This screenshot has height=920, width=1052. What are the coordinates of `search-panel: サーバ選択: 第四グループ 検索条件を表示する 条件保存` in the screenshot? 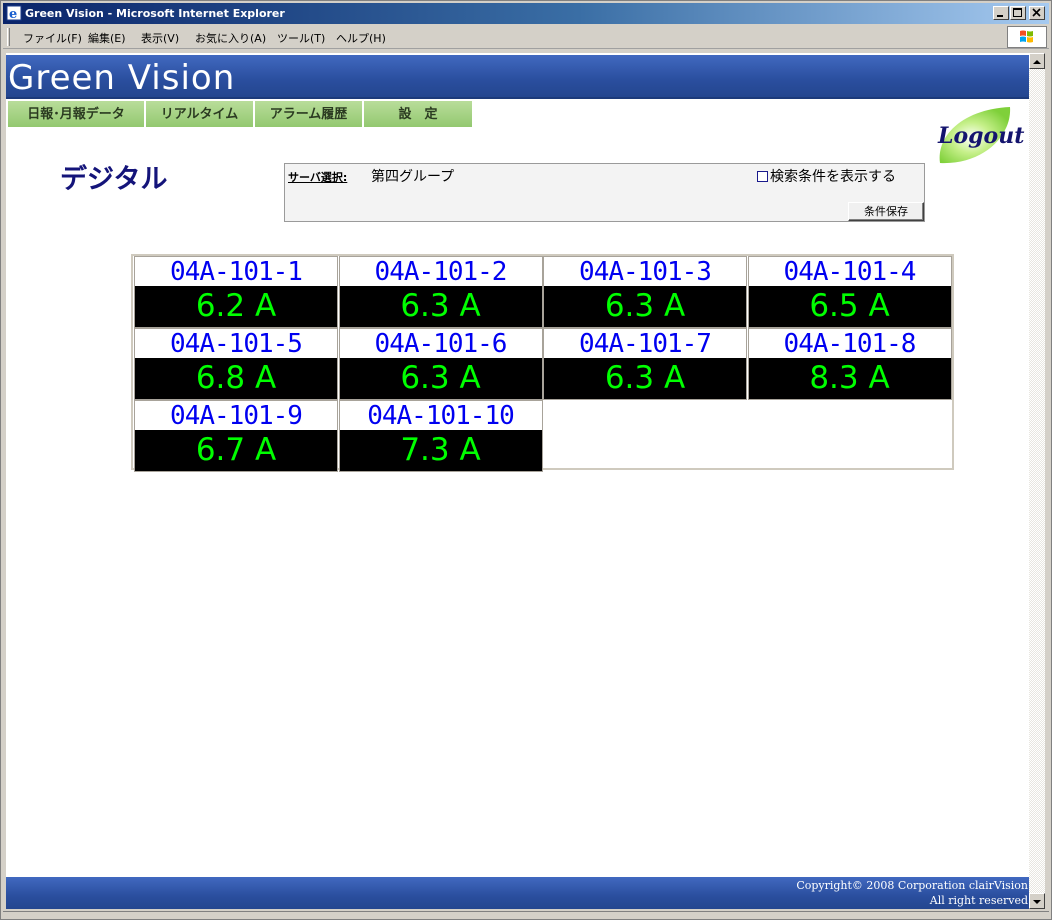 It's located at (604, 192).